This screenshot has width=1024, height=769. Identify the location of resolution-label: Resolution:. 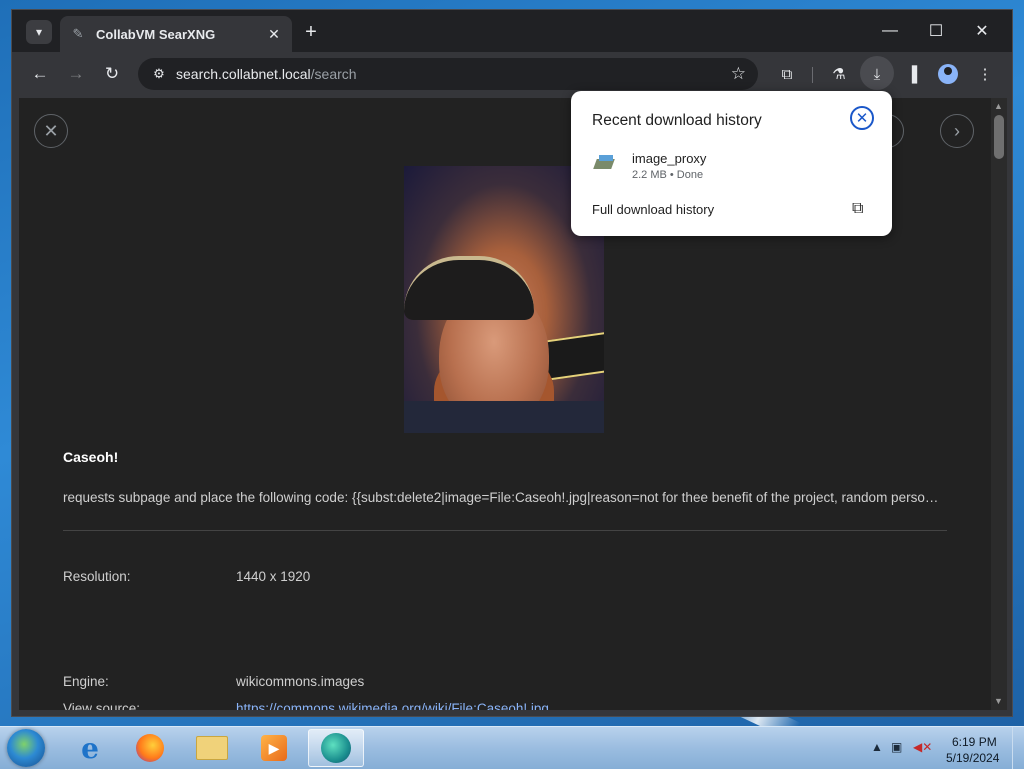
(97, 576).